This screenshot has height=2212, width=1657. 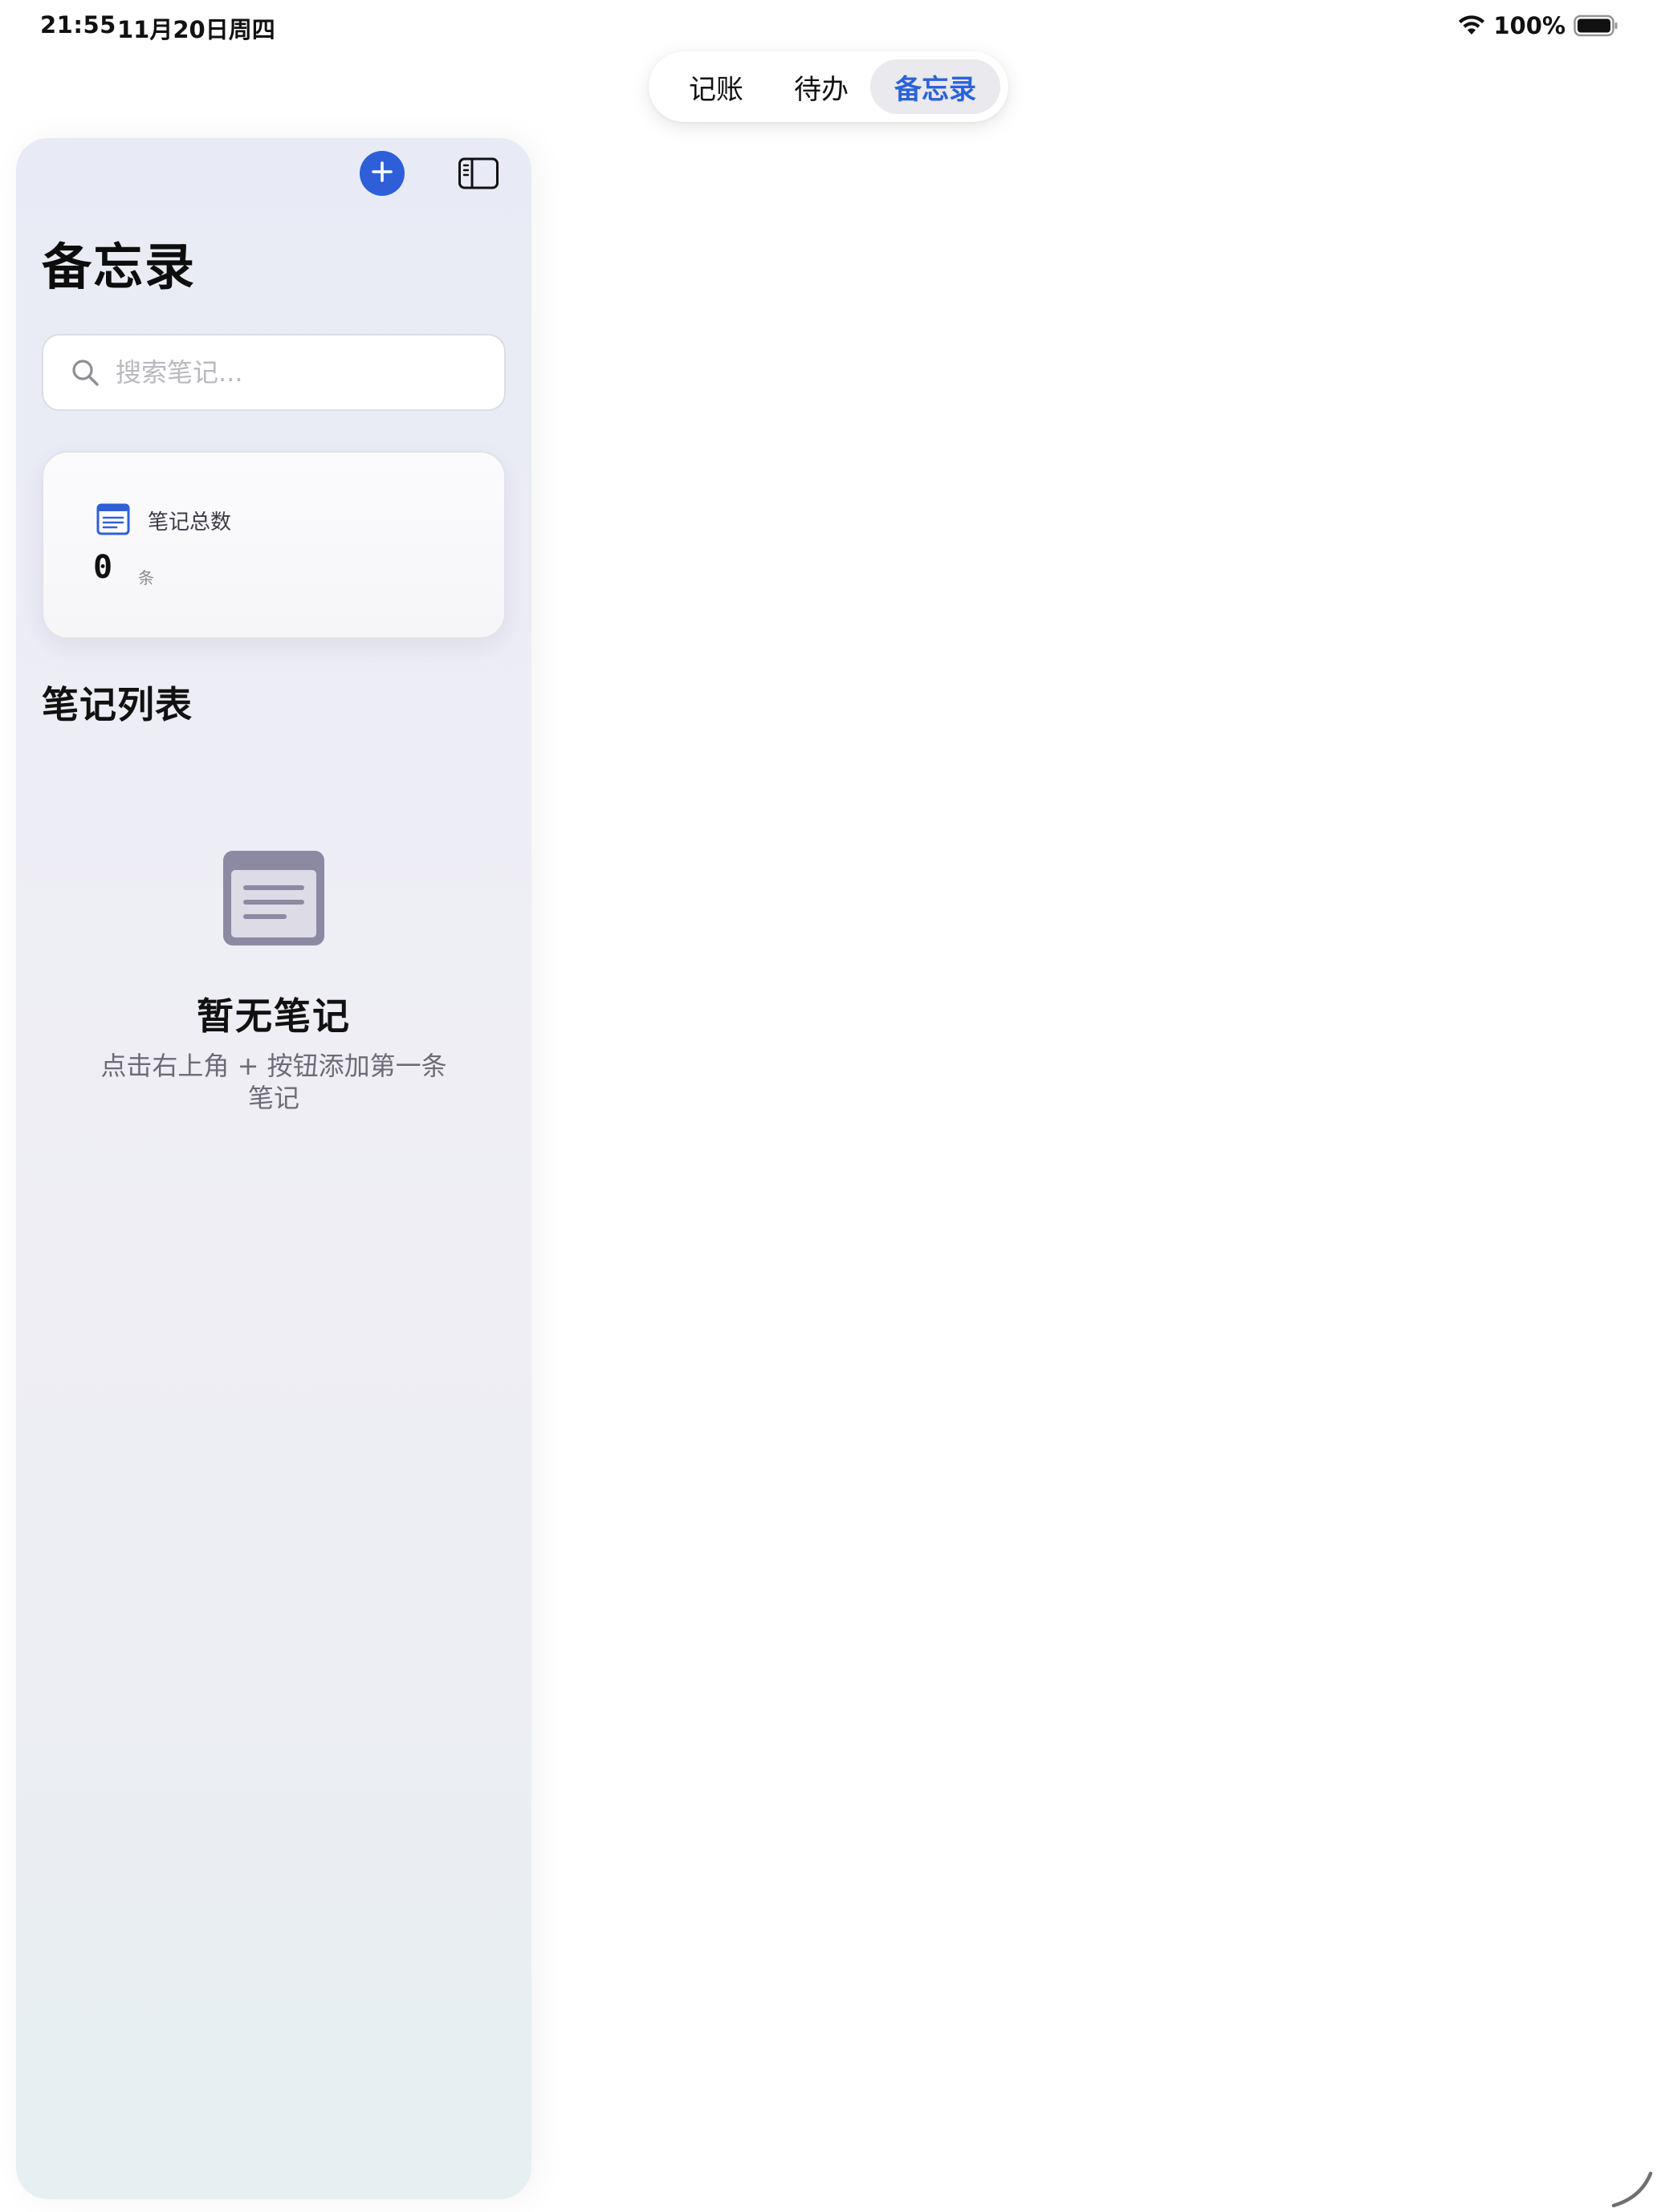 I want to click on tab-accounting: 记账, so click(x=716, y=86).